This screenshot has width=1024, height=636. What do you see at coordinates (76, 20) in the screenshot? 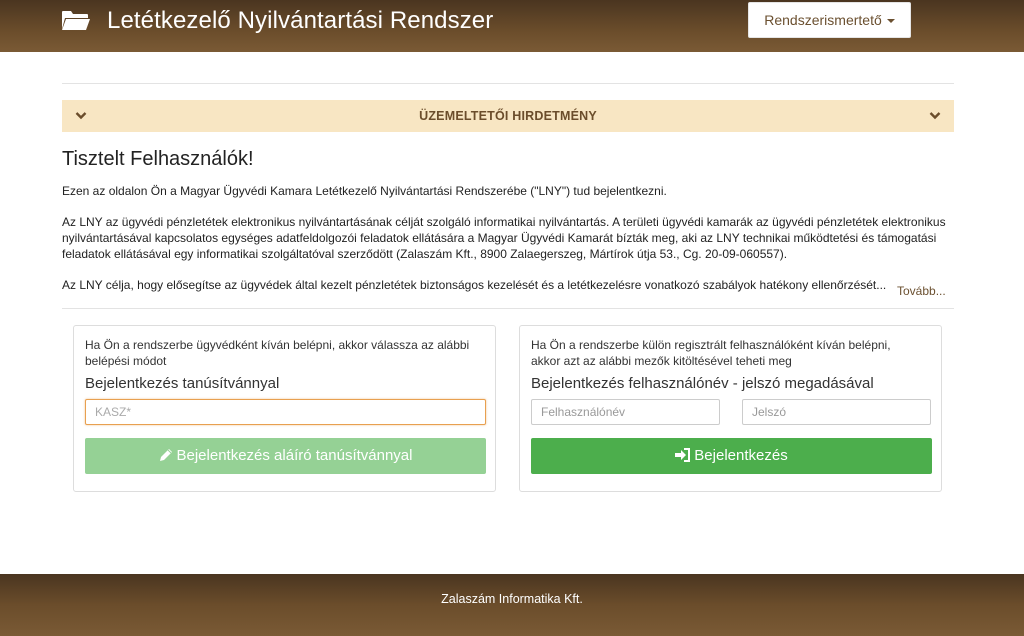
I see `folder-open-icon` at bounding box center [76, 20].